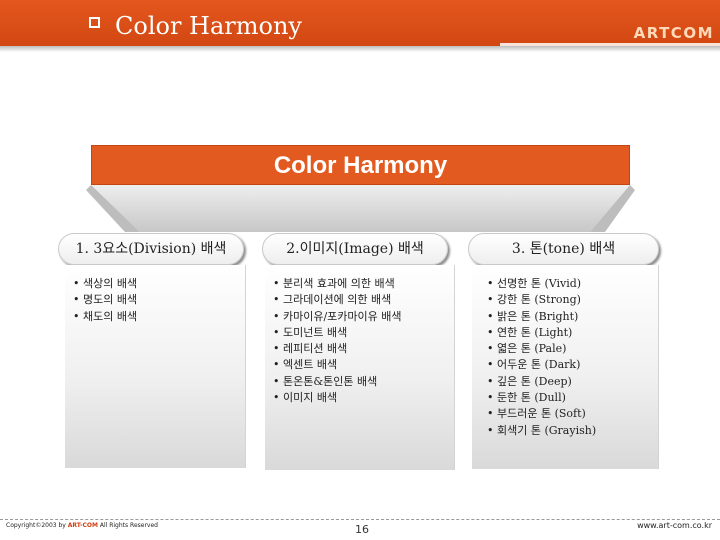 This screenshot has height=540, width=720. What do you see at coordinates (572, 382) in the screenshot?
I see `list-item: 깊은 톤 (Deep)` at bounding box center [572, 382].